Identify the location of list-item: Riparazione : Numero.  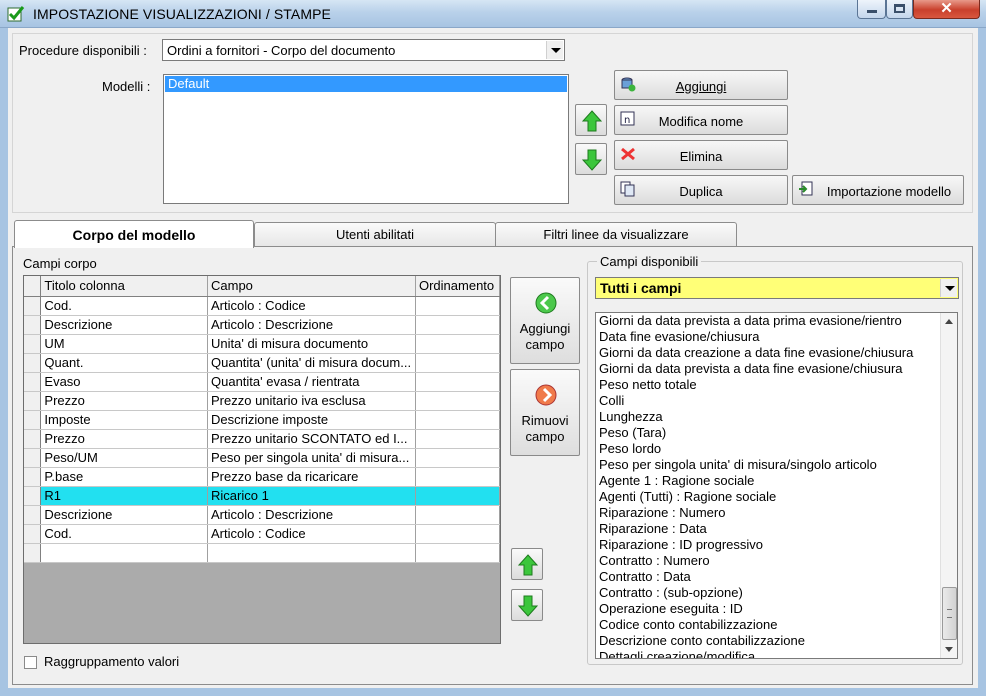
(776, 513).